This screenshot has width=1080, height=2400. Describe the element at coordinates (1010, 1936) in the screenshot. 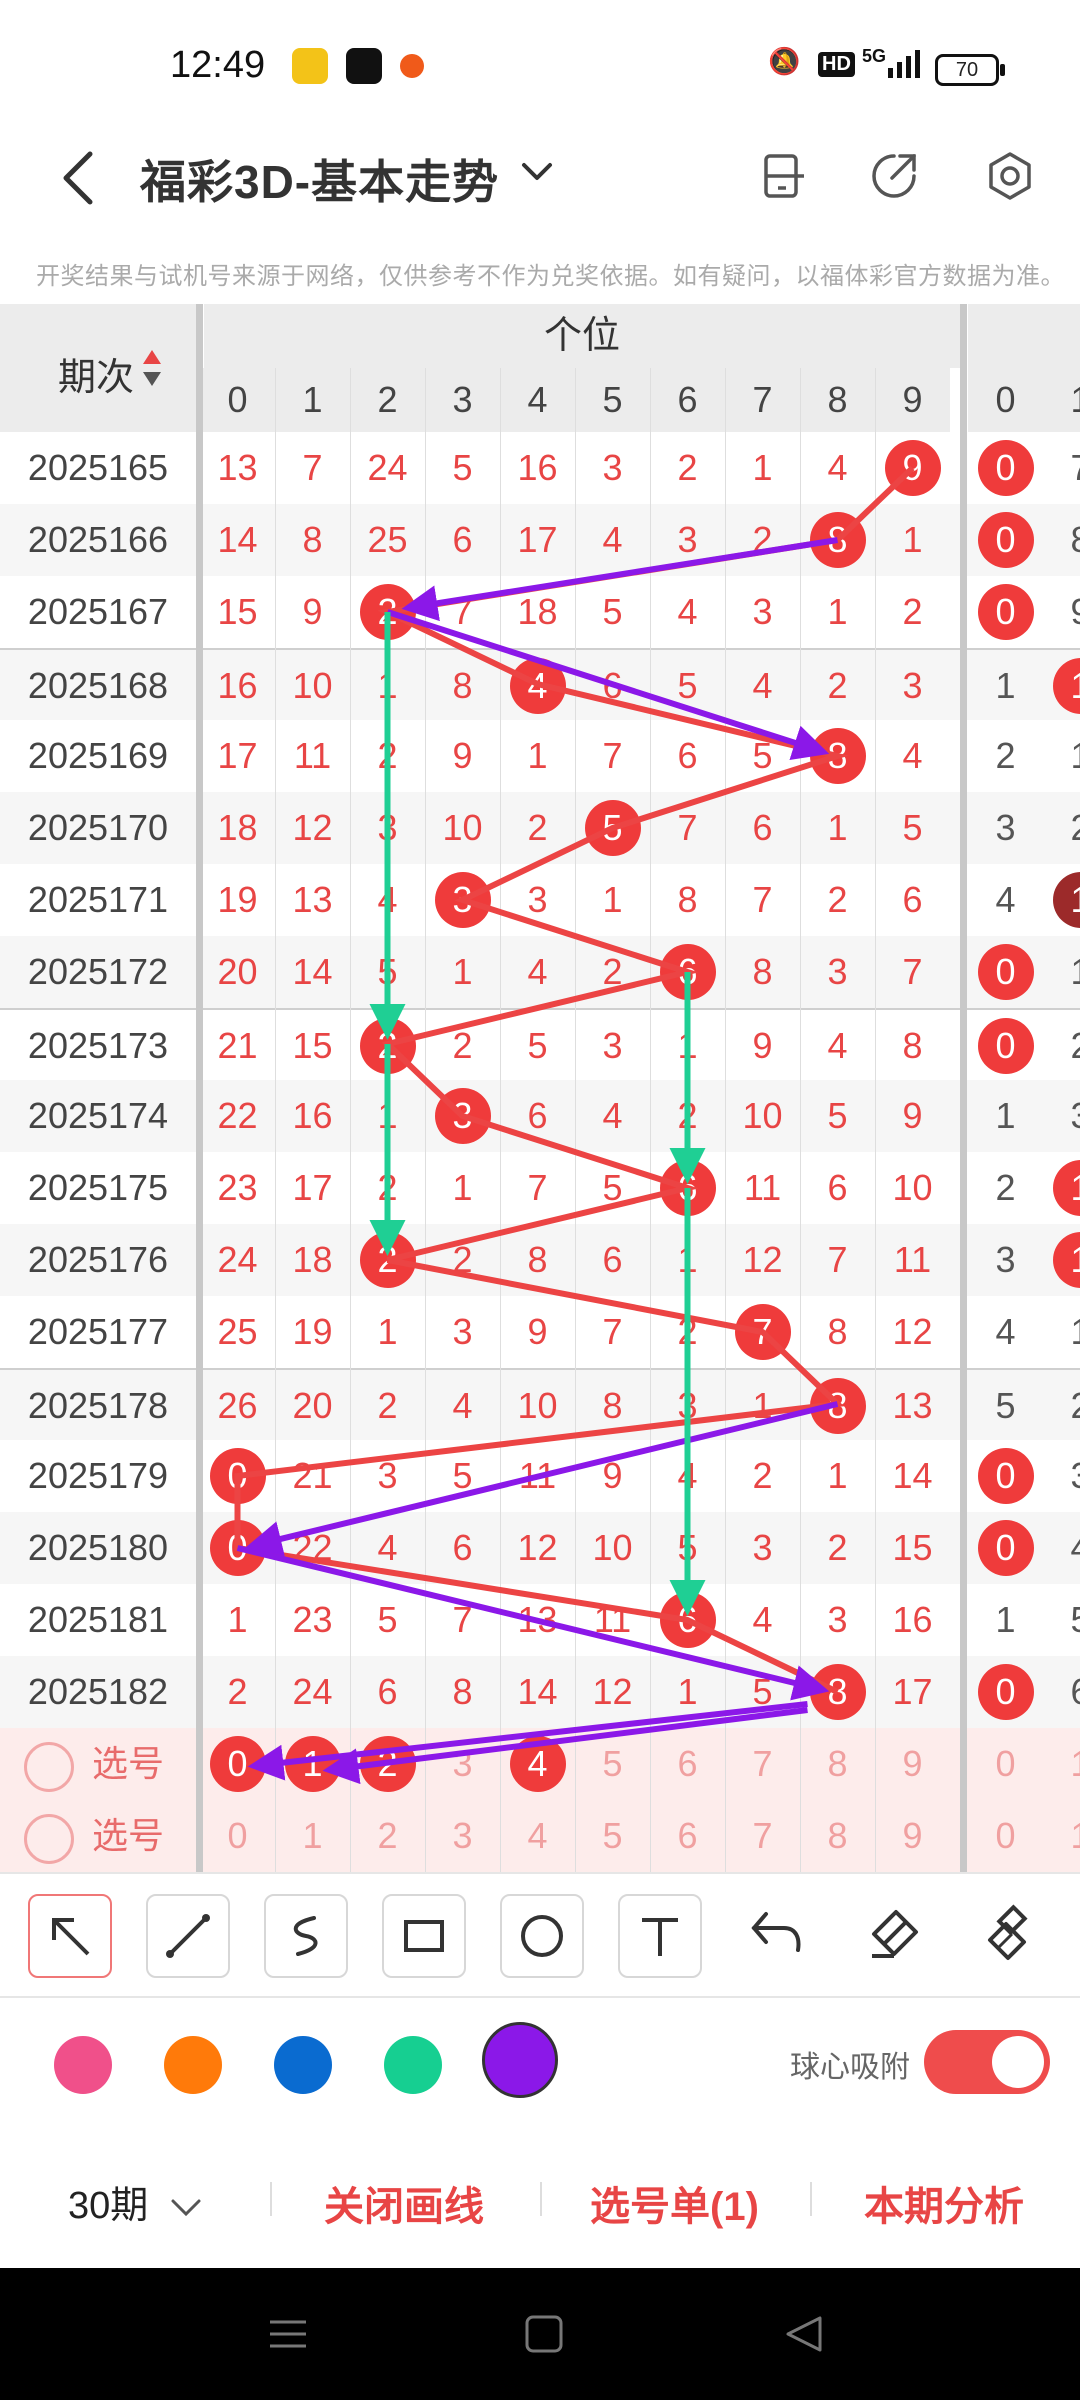

I see `clear-brush-icon` at that location.